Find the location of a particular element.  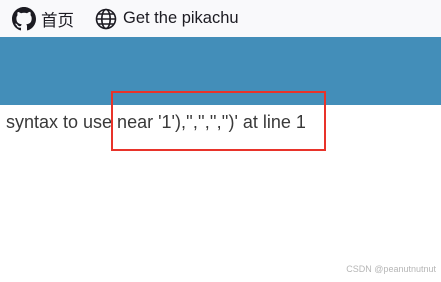

top-nav-bar: 首页 Get the pikachu is located at coordinates (220, 18).